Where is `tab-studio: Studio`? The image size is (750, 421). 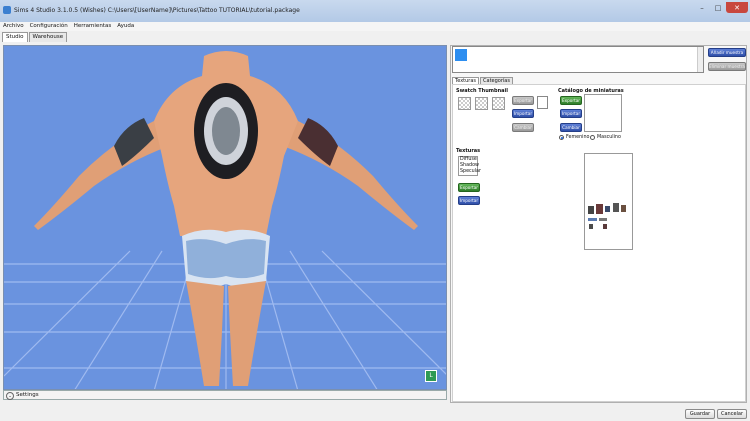 tab-studio: Studio is located at coordinates (15, 37).